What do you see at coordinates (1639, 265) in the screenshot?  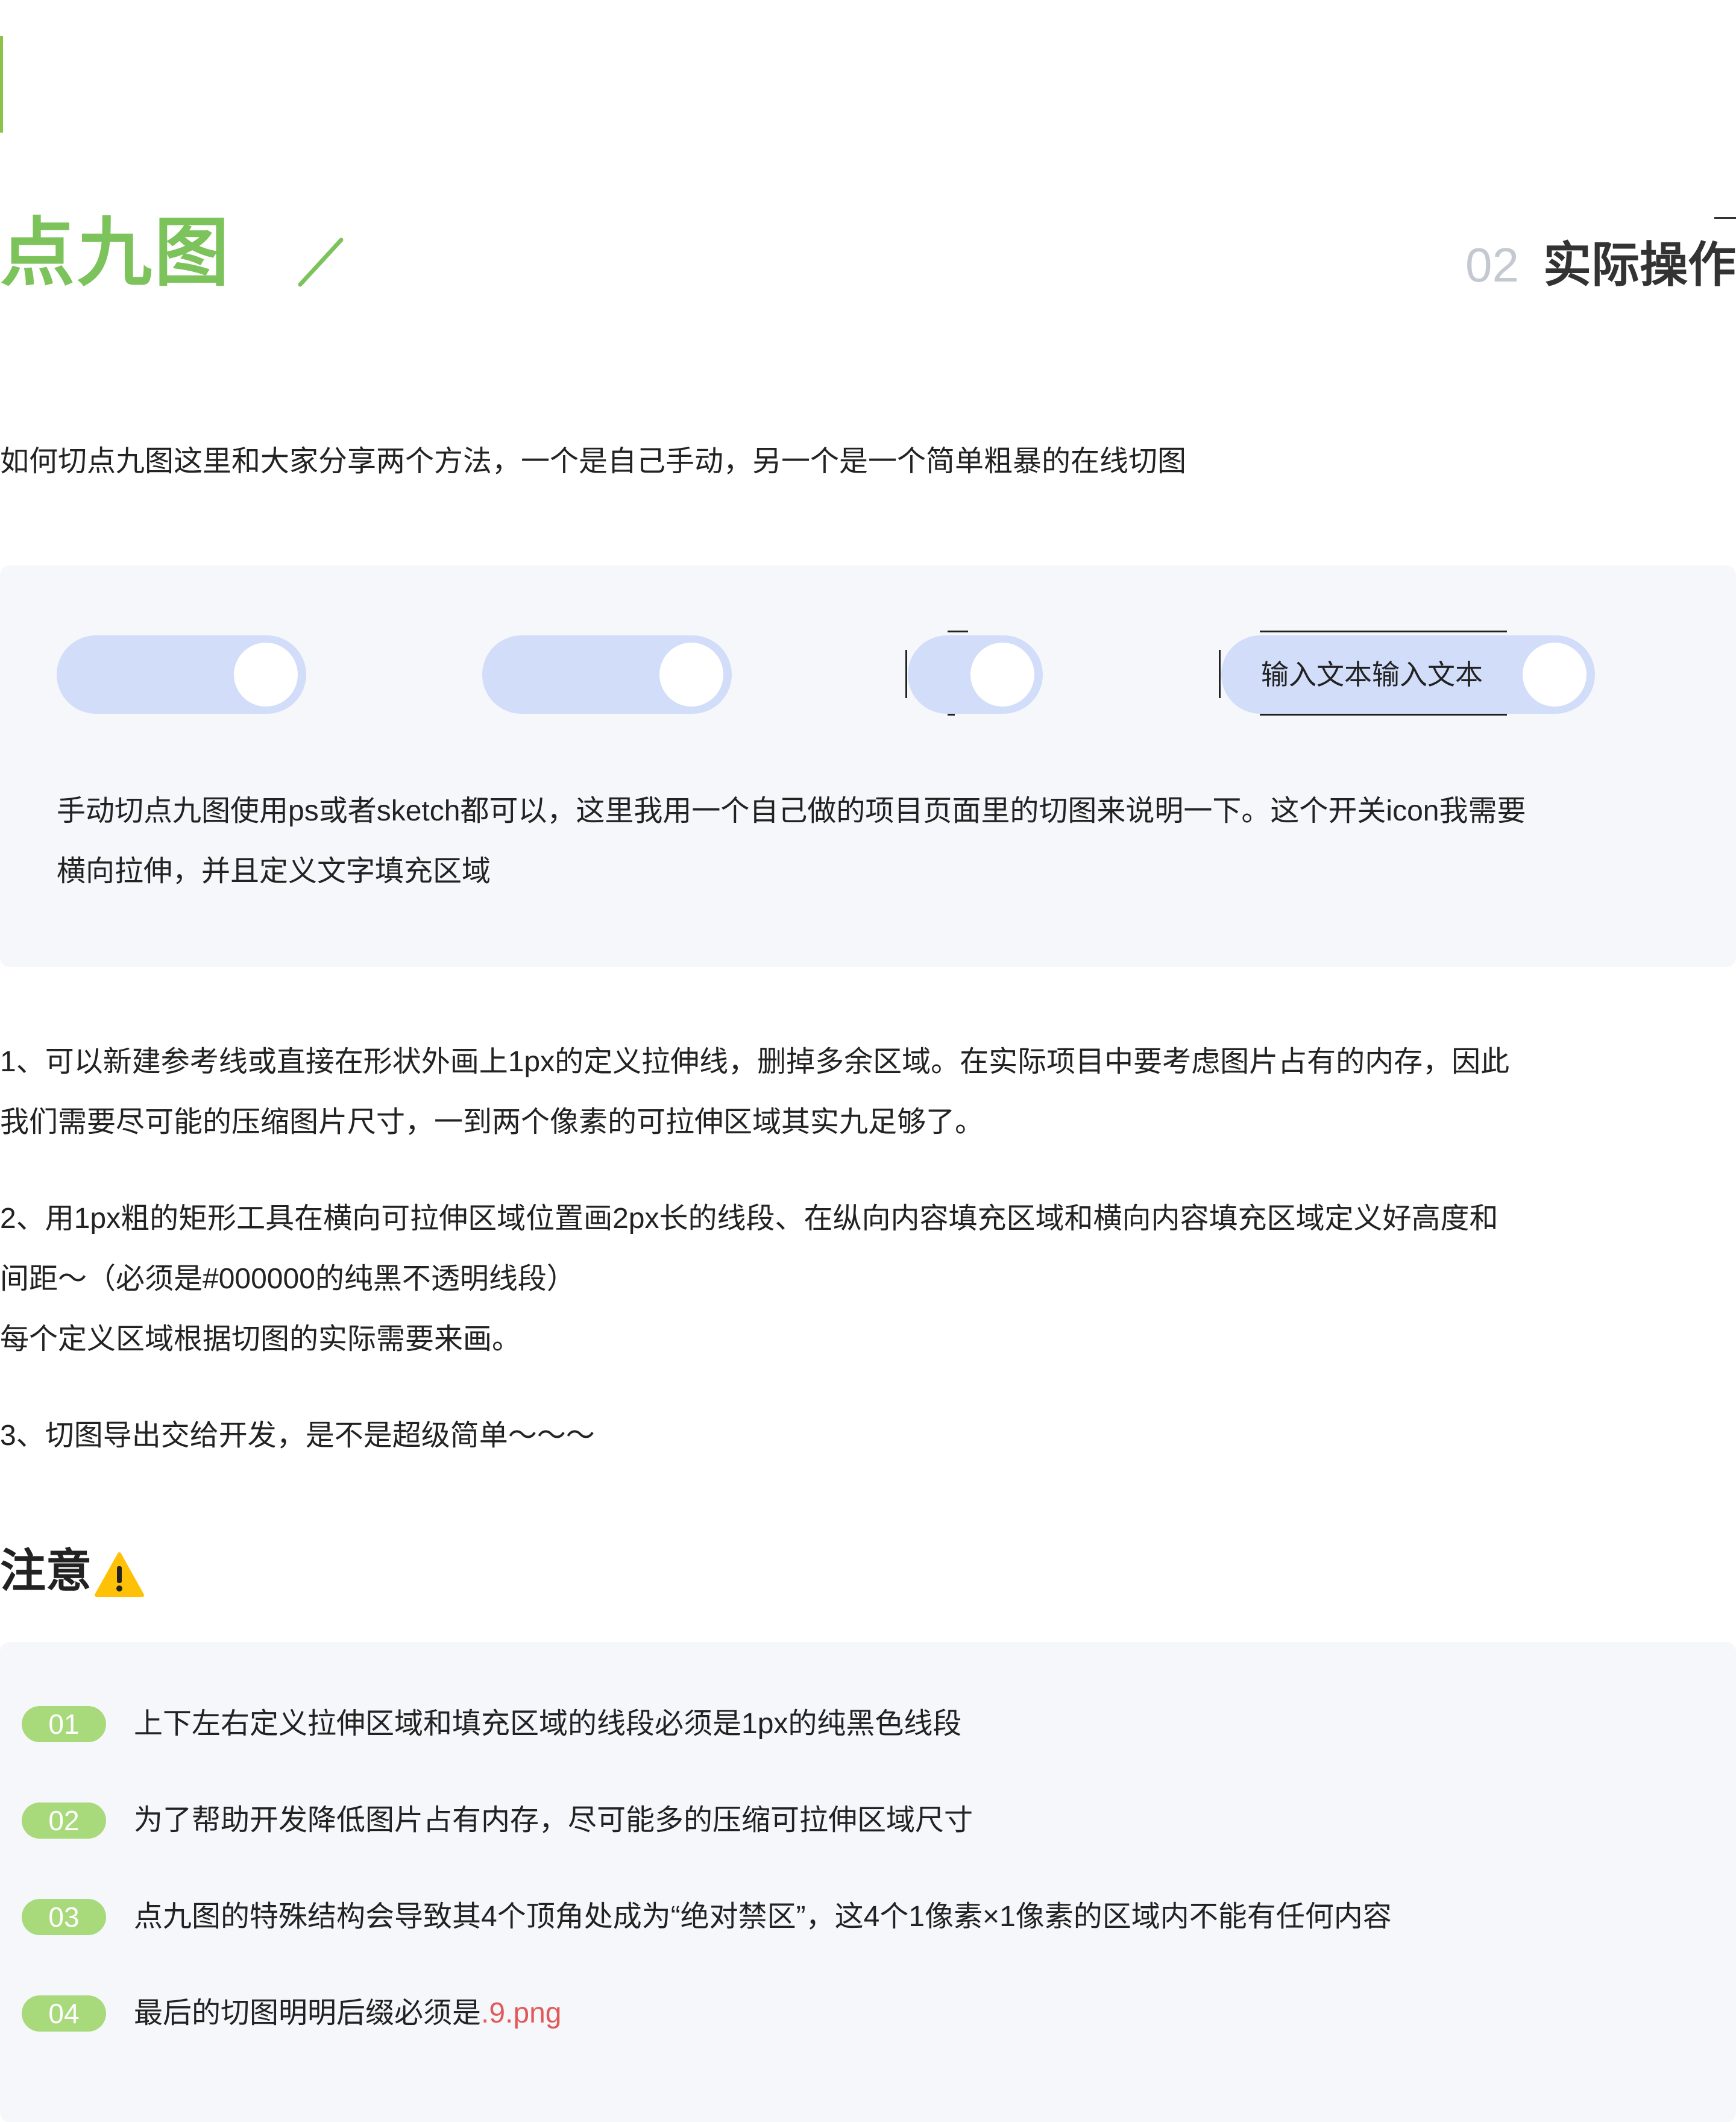 I see `section-label: 实际操作` at bounding box center [1639, 265].